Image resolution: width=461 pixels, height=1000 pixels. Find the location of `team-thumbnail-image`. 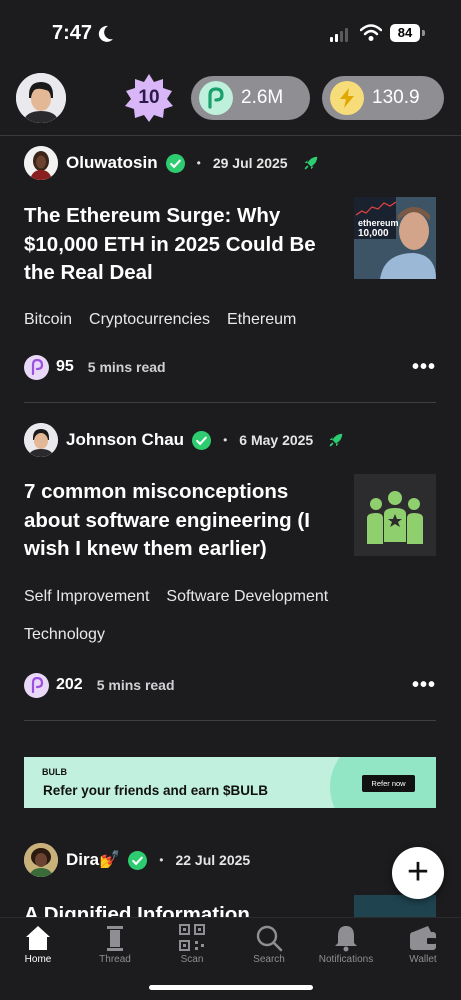

team-thumbnail-image is located at coordinates (395, 515).